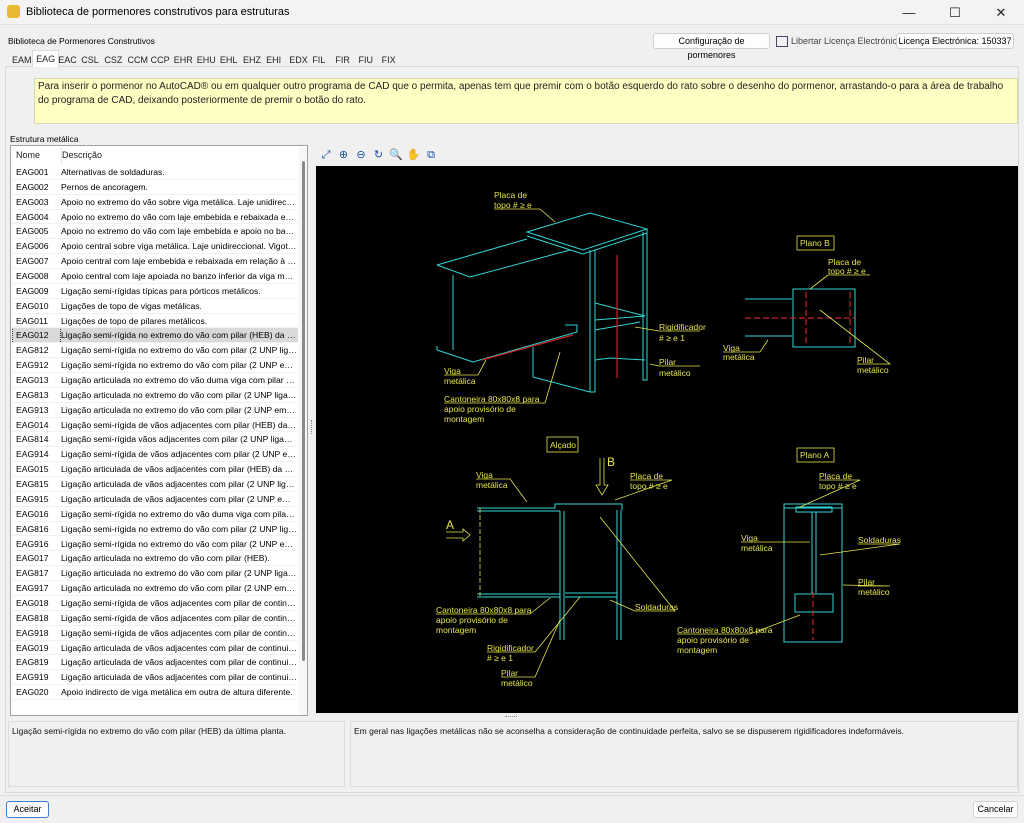 The image size is (1024, 823). I want to click on tab-csz: CSZ, so click(113, 60).